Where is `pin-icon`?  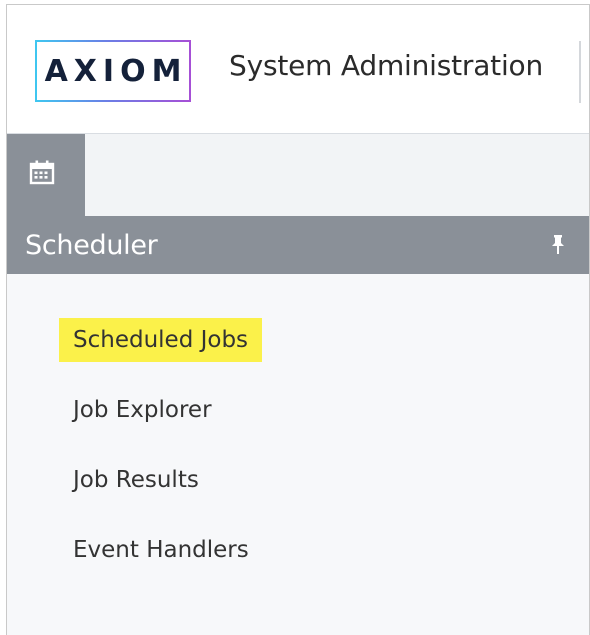 pin-icon is located at coordinates (558, 244).